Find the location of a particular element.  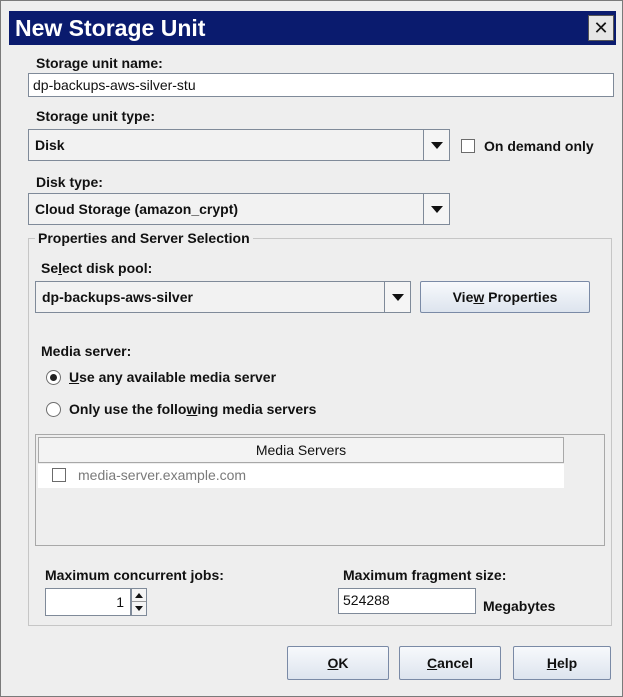

storage-unit-name-input: dp-backups-aws-silver-stu is located at coordinates (321, 85).